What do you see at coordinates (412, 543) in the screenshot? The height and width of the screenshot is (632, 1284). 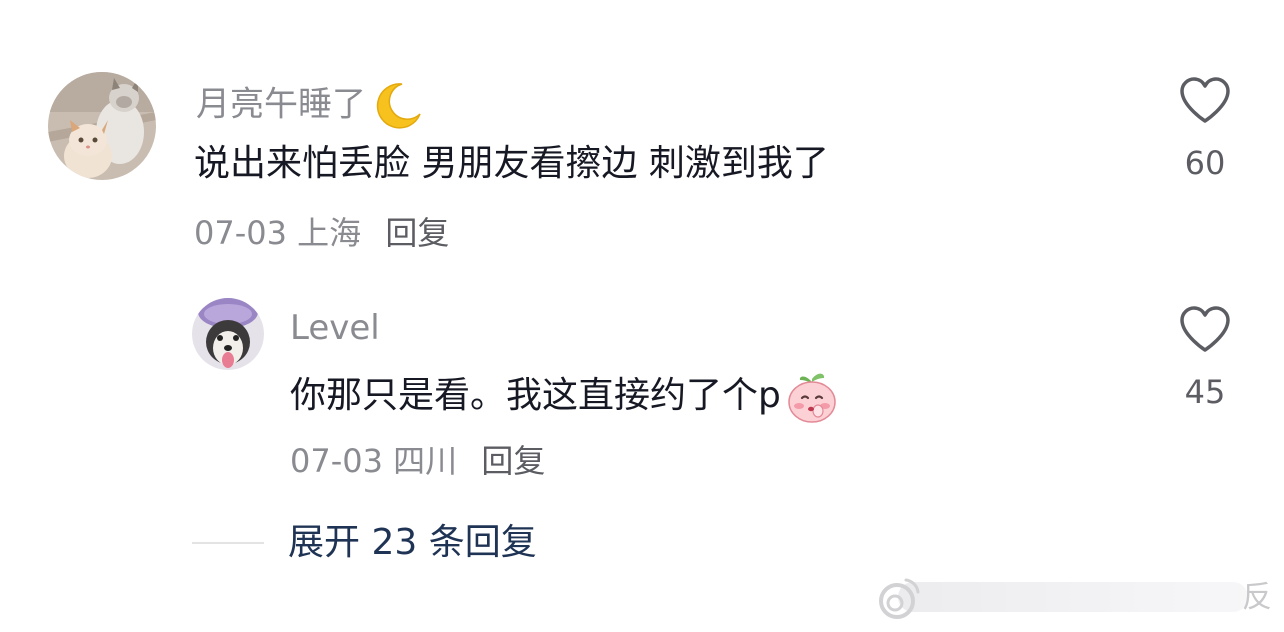 I see `expand-replies-button: 展开 23 条回复` at bounding box center [412, 543].